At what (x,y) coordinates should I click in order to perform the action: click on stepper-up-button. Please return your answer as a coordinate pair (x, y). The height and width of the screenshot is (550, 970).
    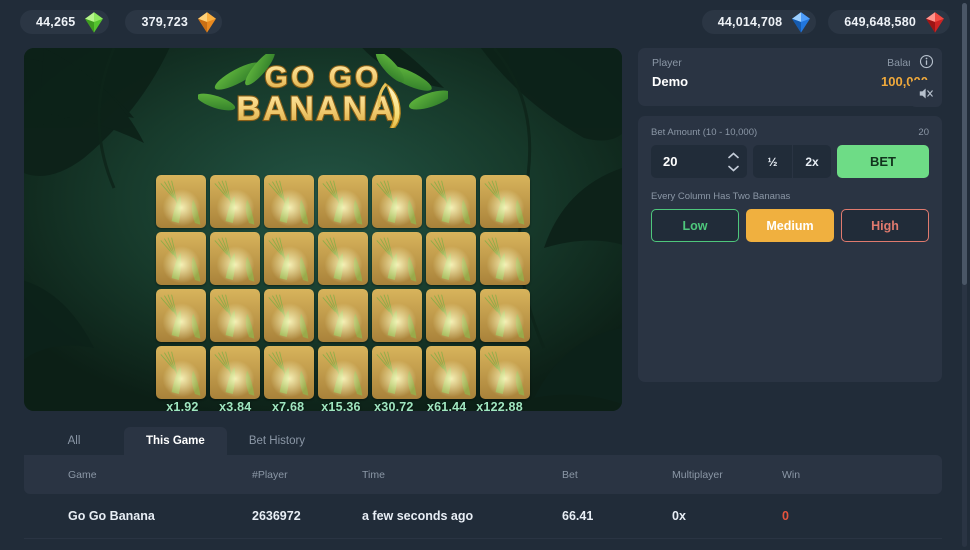
    Looking at the image, I should click on (733, 155).